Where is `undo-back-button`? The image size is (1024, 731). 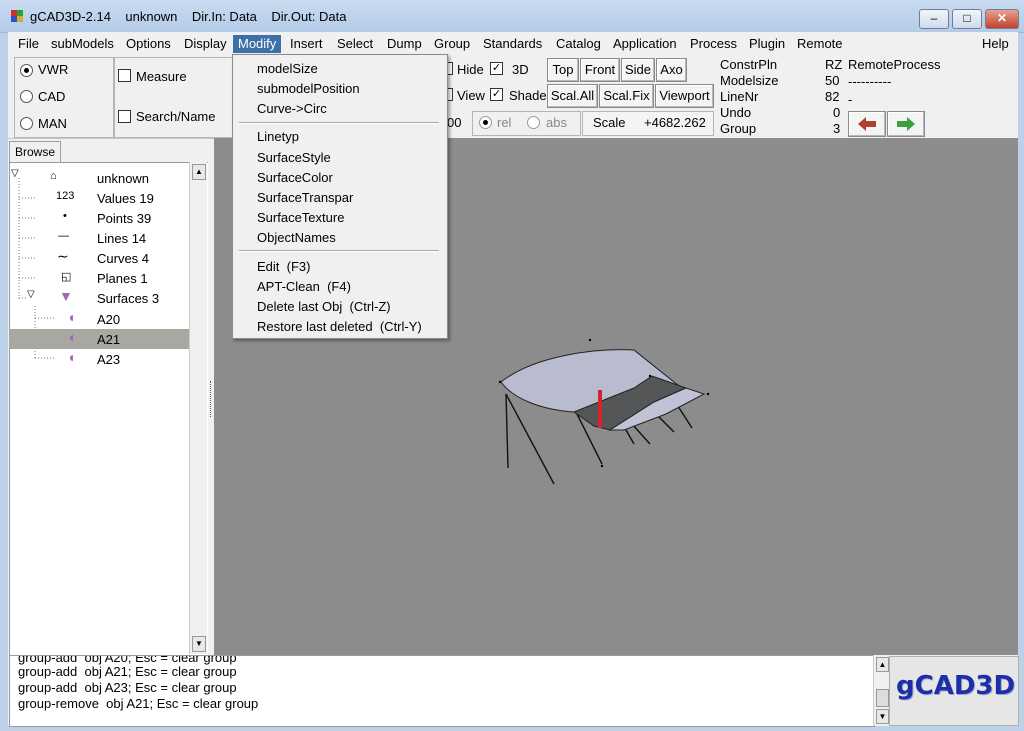
undo-back-button is located at coordinates (867, 124).